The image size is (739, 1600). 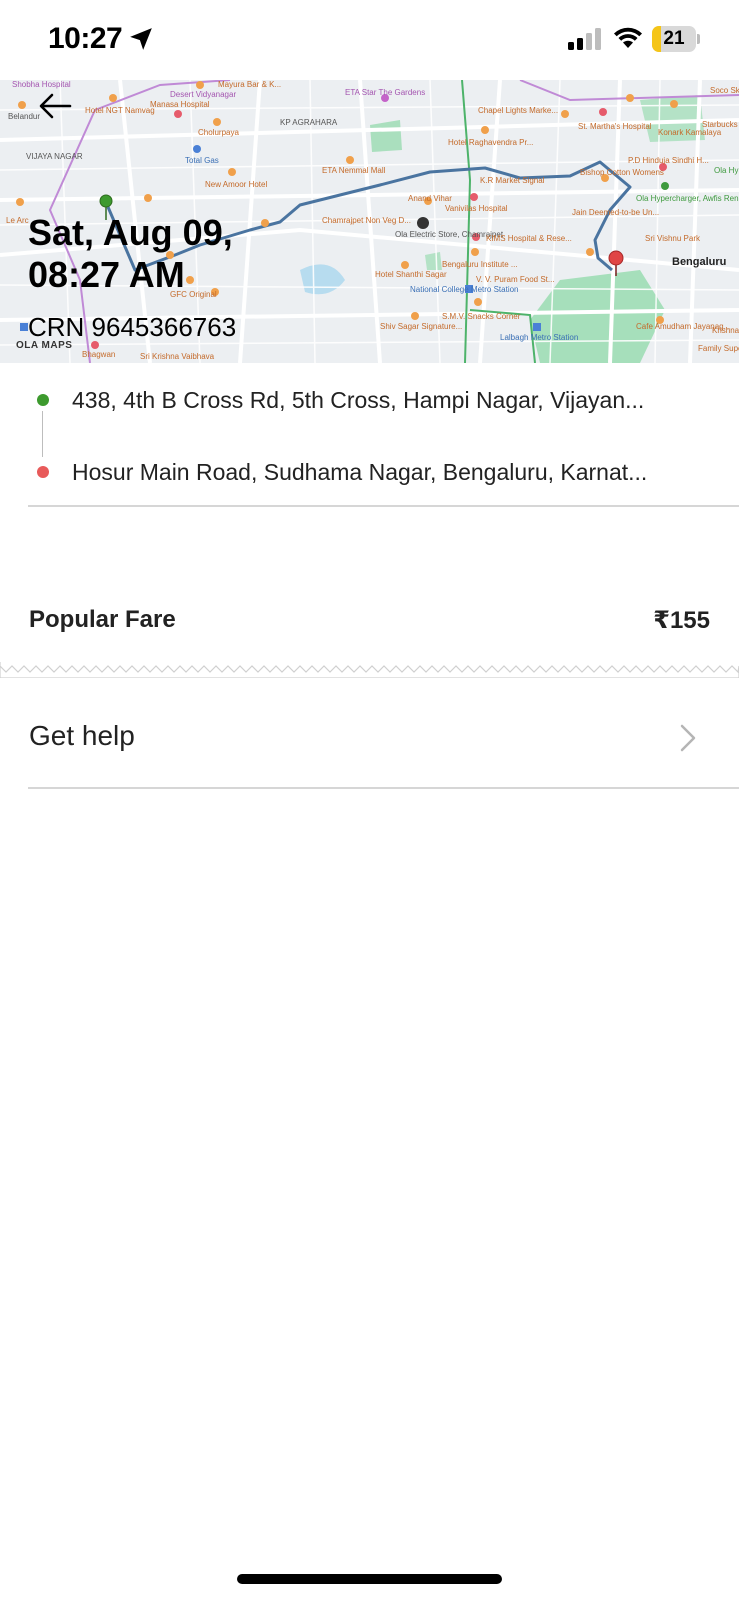 What do you see at coordinates (720, 124) in the screenshot?
I see `map-label: Starbucks` at bounding box center [720, 124].